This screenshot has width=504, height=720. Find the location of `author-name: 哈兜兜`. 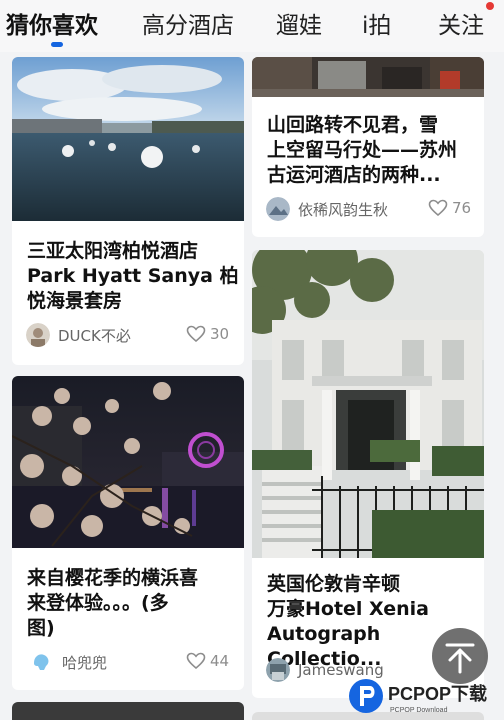

author-name: 哈兜兜 is located at coordinates (85, 662).